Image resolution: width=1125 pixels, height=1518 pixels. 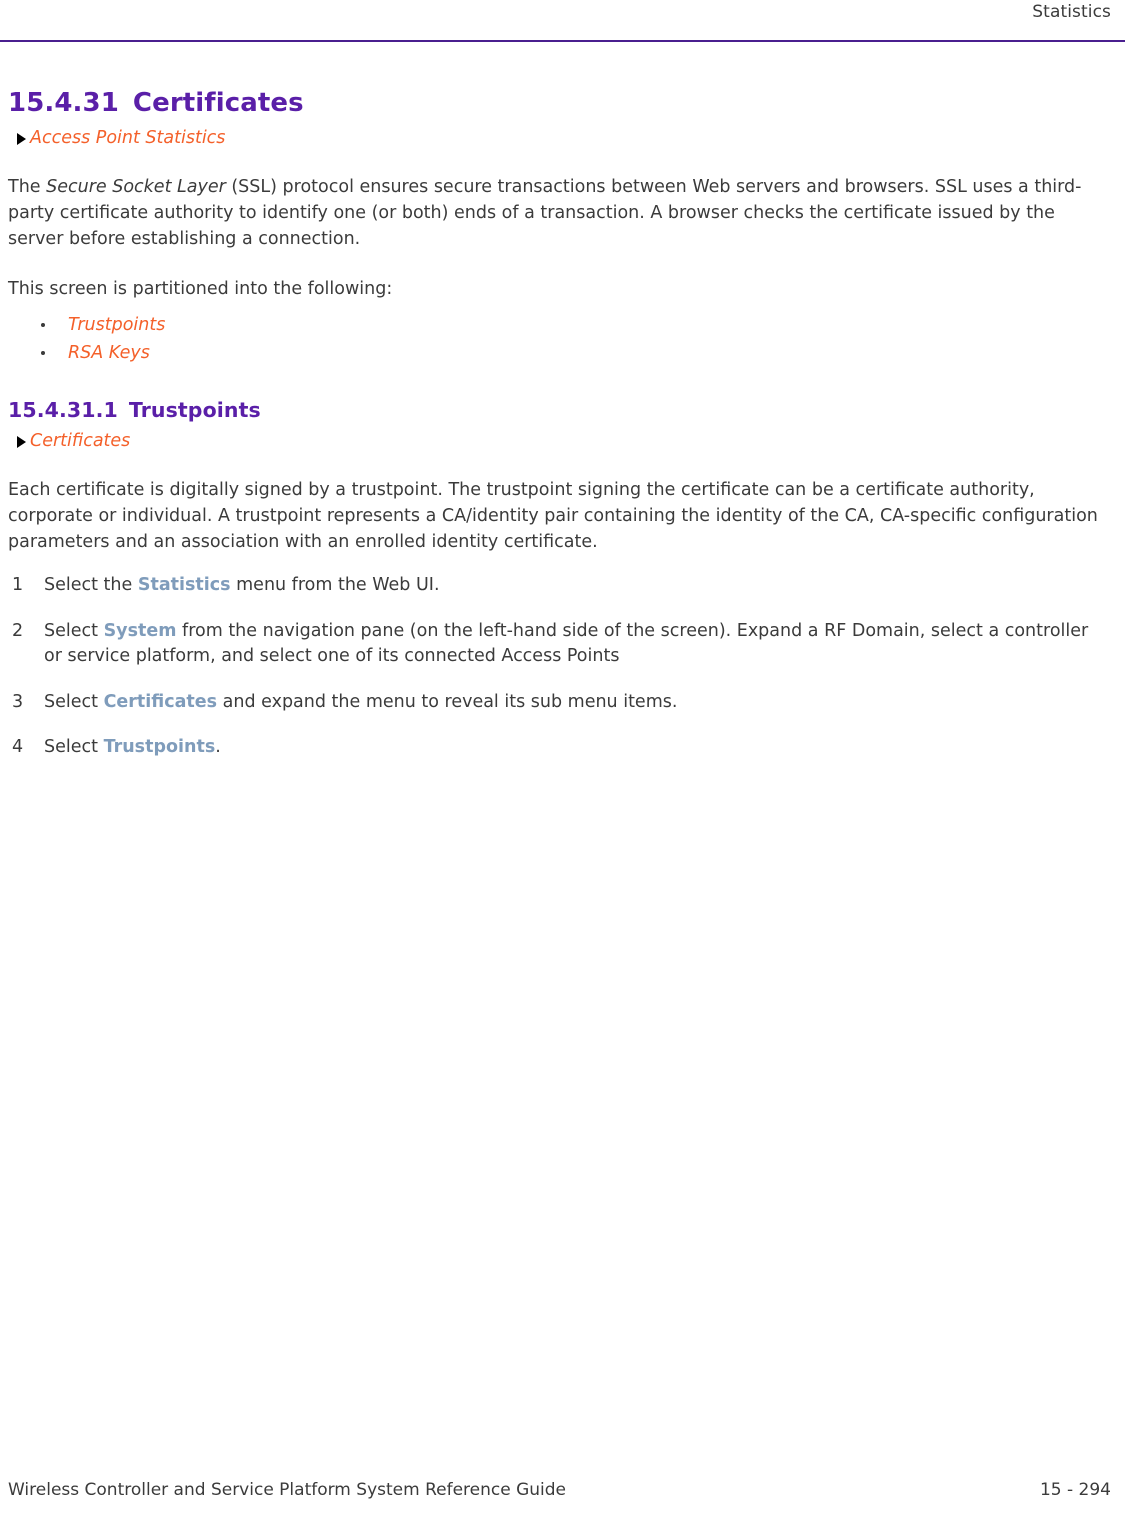 What do you see at coordinates (136, 187) in the screenshot?
I see `intro-text-italic: Secure Socket Layer` at bounding box center [136, 187].